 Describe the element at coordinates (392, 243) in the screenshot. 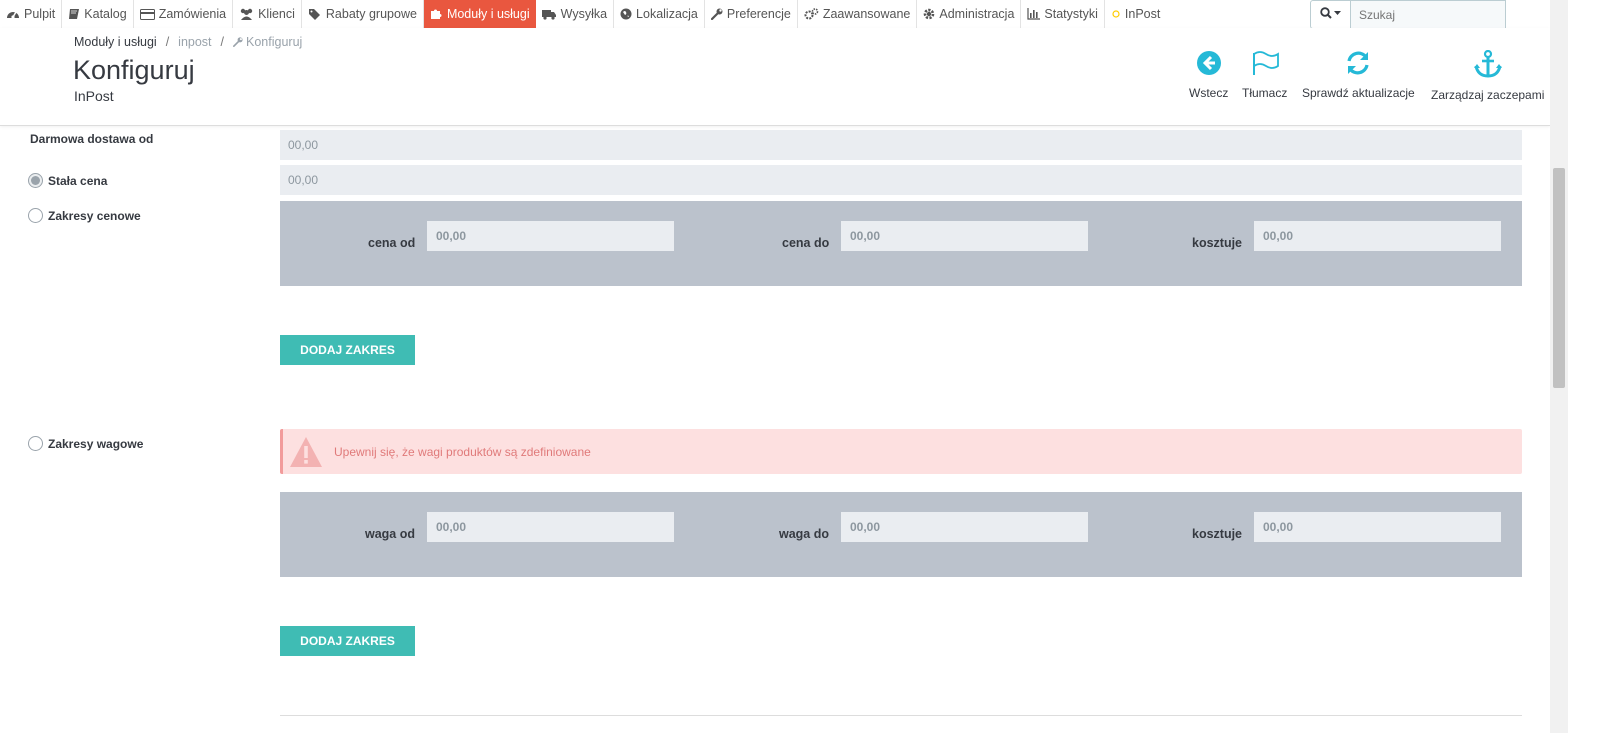

I see `price-from-label: cena od` at that location.